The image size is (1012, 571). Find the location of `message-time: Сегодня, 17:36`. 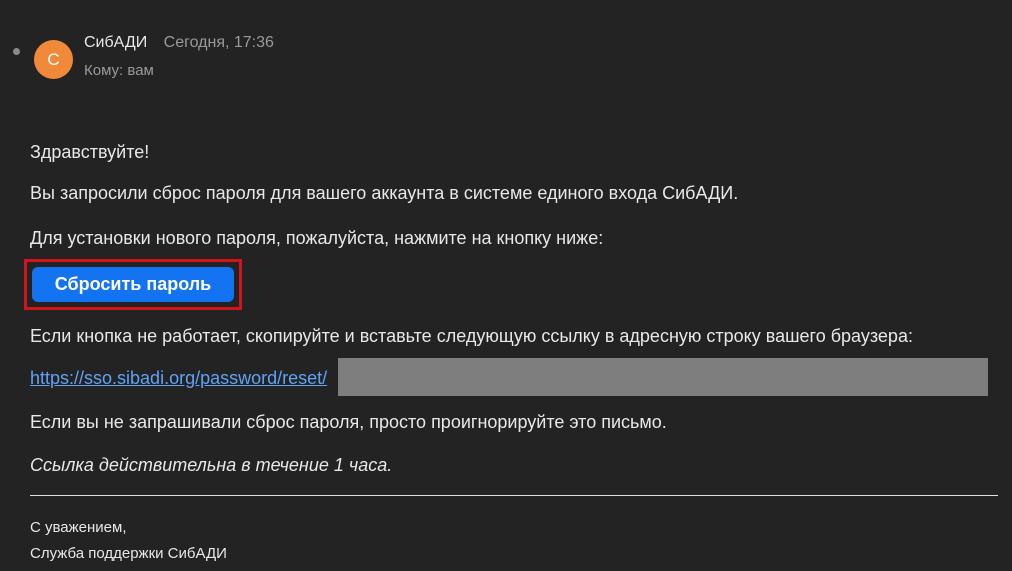

message-time: Сегодня, 17:36 is located at coordinates (218, 42).